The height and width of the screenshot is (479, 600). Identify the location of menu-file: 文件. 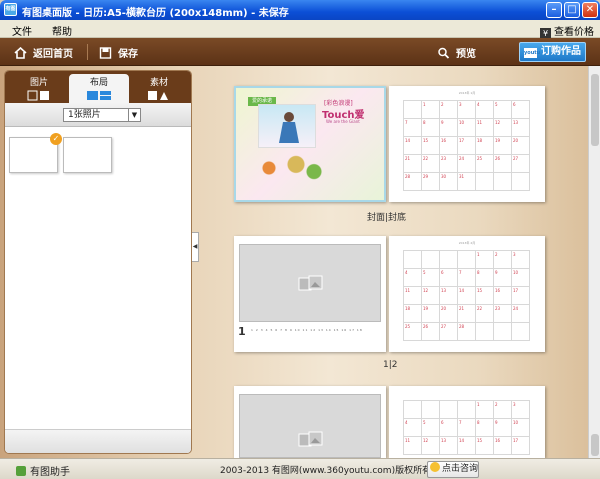
(22, 30).